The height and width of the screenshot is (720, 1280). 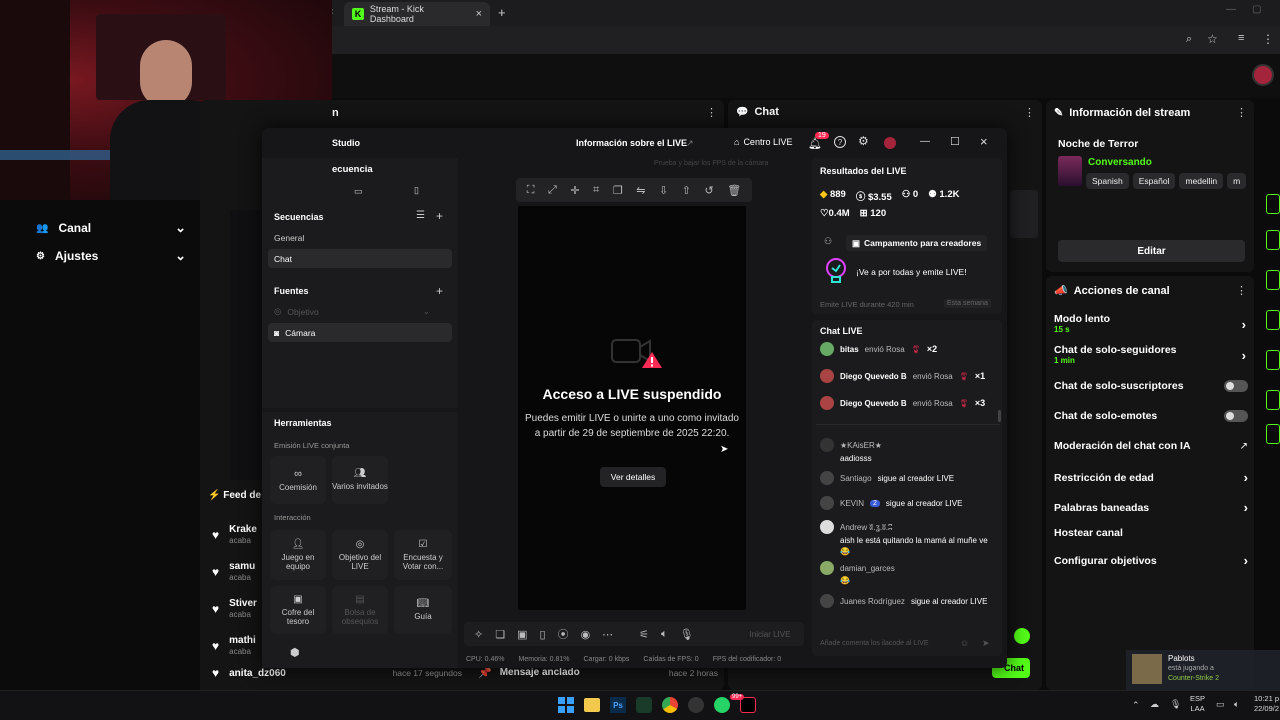 What do you see at coordinates (1266, 704) in the screenshot?
I see `clock: 10:21 p 22/09/2` at bounding box center [1266, 704].